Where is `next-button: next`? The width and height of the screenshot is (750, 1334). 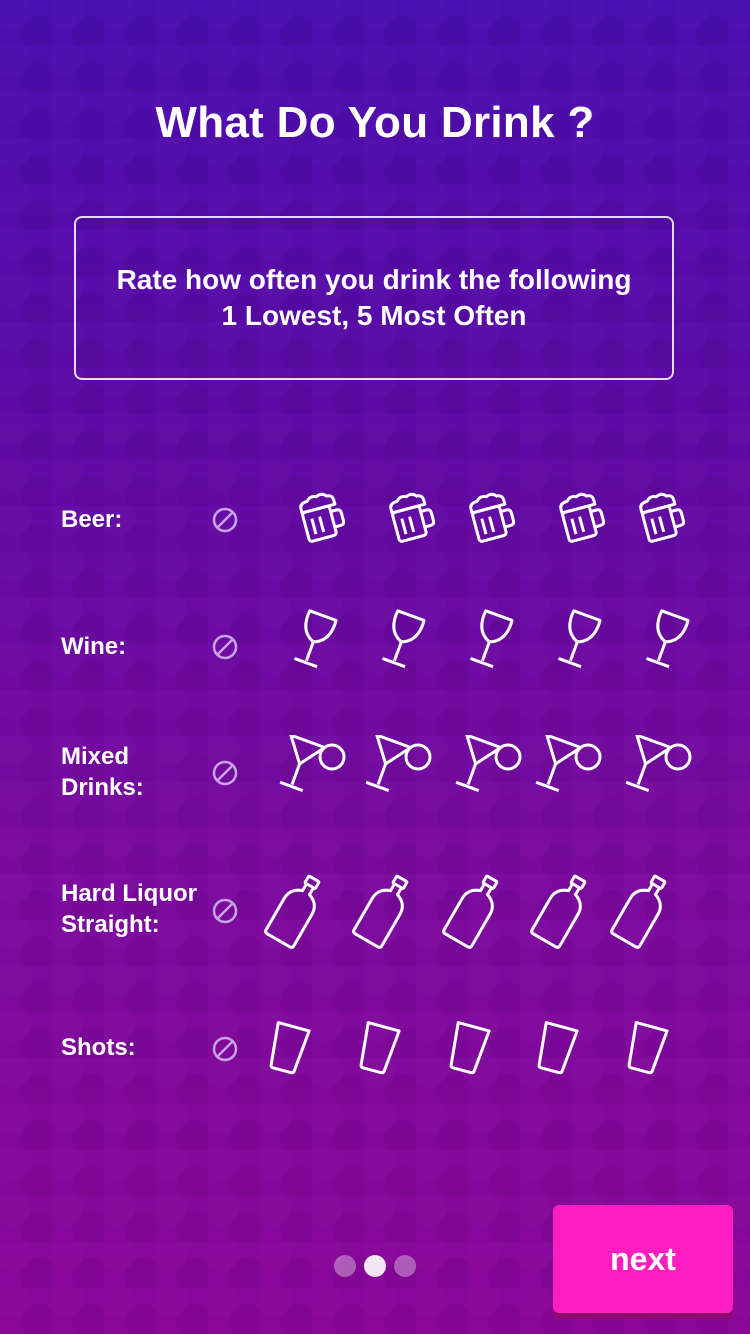
next-button: next is located at coordinates (643, 1259).